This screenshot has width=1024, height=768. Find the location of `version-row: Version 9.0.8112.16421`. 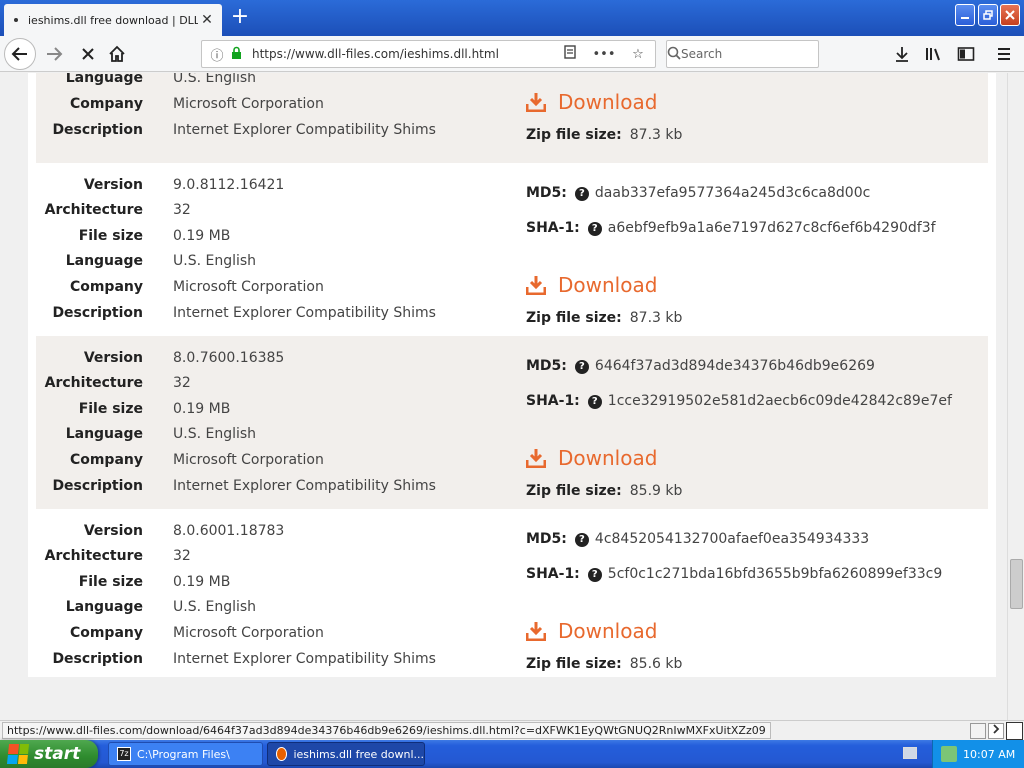

version-row: Version 9.0.8112.16421 is located at coordinates (276, 187).